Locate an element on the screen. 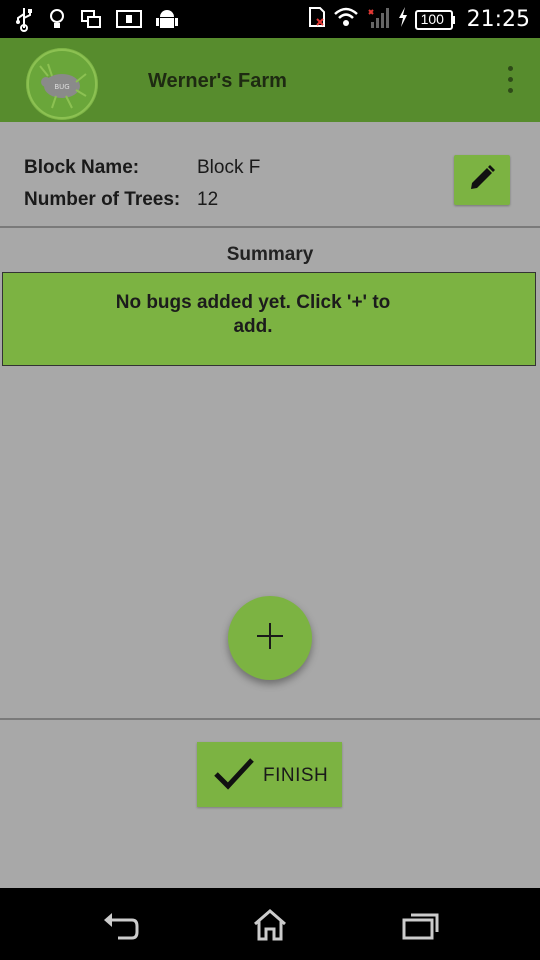 This screenshot has height=960, width=540. bug-logo-icon: BUG is located at coordinates (62, 84).